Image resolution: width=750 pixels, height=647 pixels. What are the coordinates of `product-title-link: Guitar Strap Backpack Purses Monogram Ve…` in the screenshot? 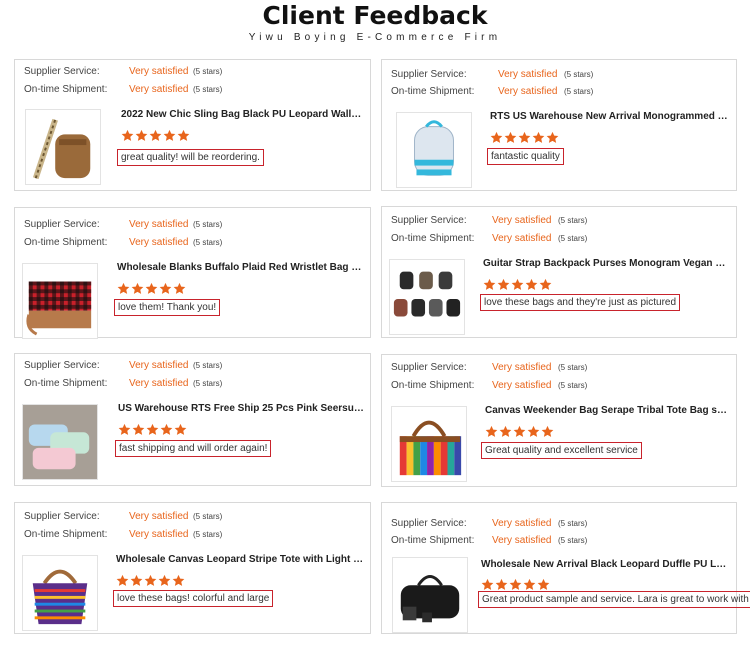 It's located at (607, 263).